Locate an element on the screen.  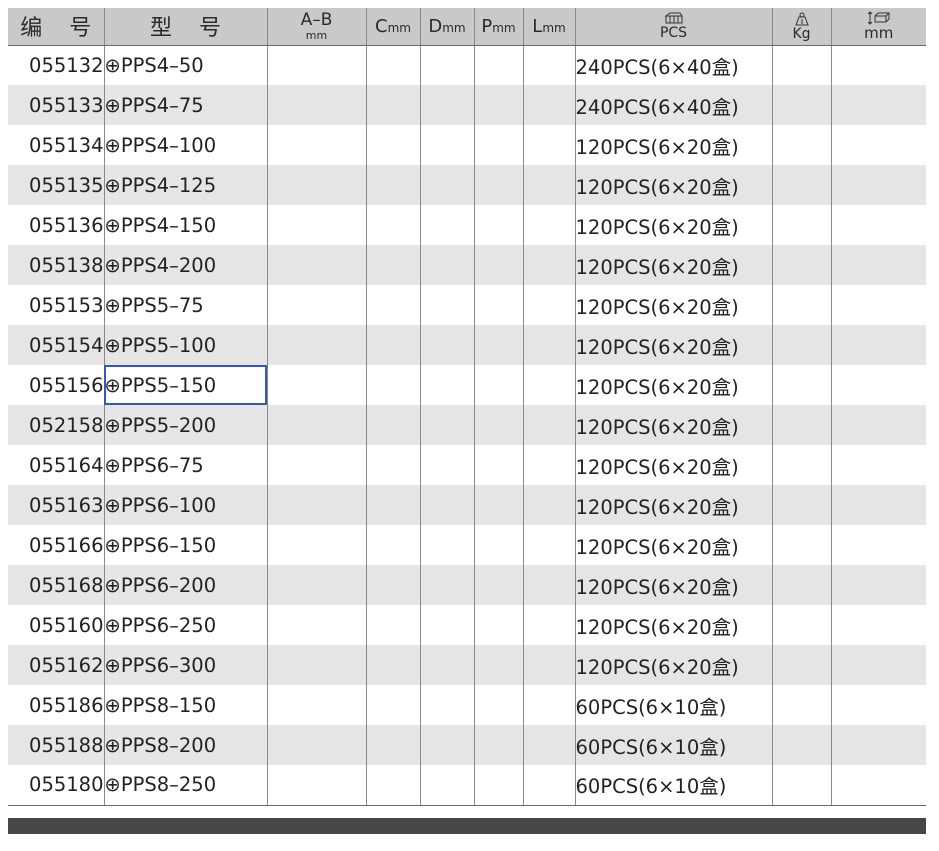
packing-cell: 240PCS(6×40盒) is located at coordinates (673, 65).